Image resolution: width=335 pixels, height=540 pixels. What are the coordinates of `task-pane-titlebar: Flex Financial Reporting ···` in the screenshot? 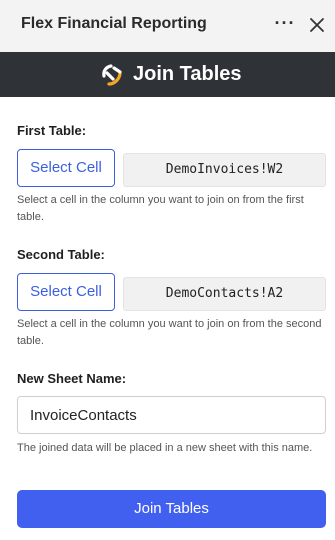 It's located at (167, 26).